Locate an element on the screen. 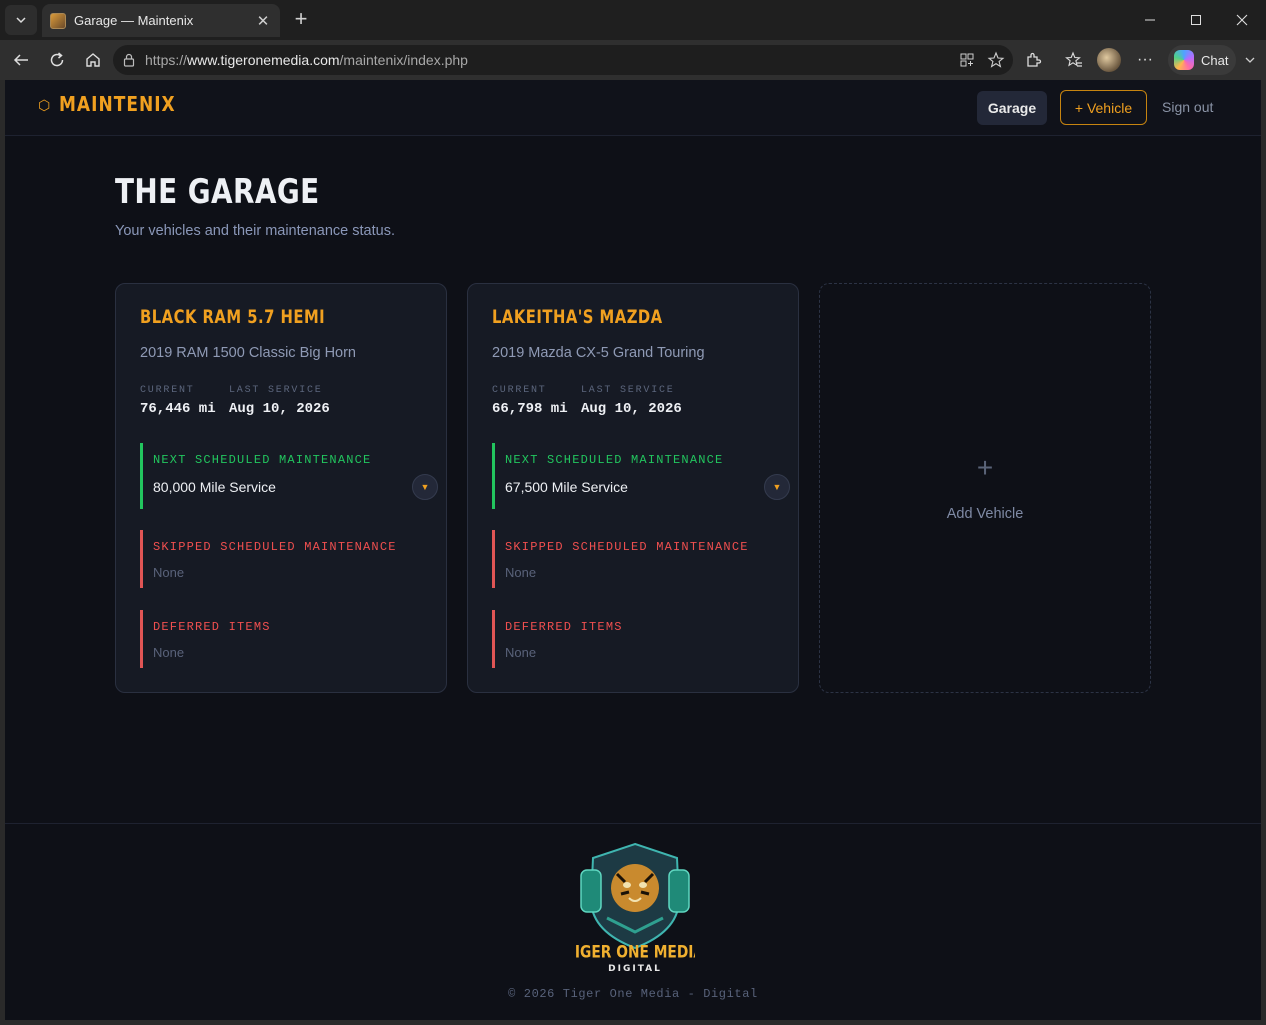  vehicle-model: 2019 Mazda CX-5 Grand Touring is located at coordinates (598, 353).